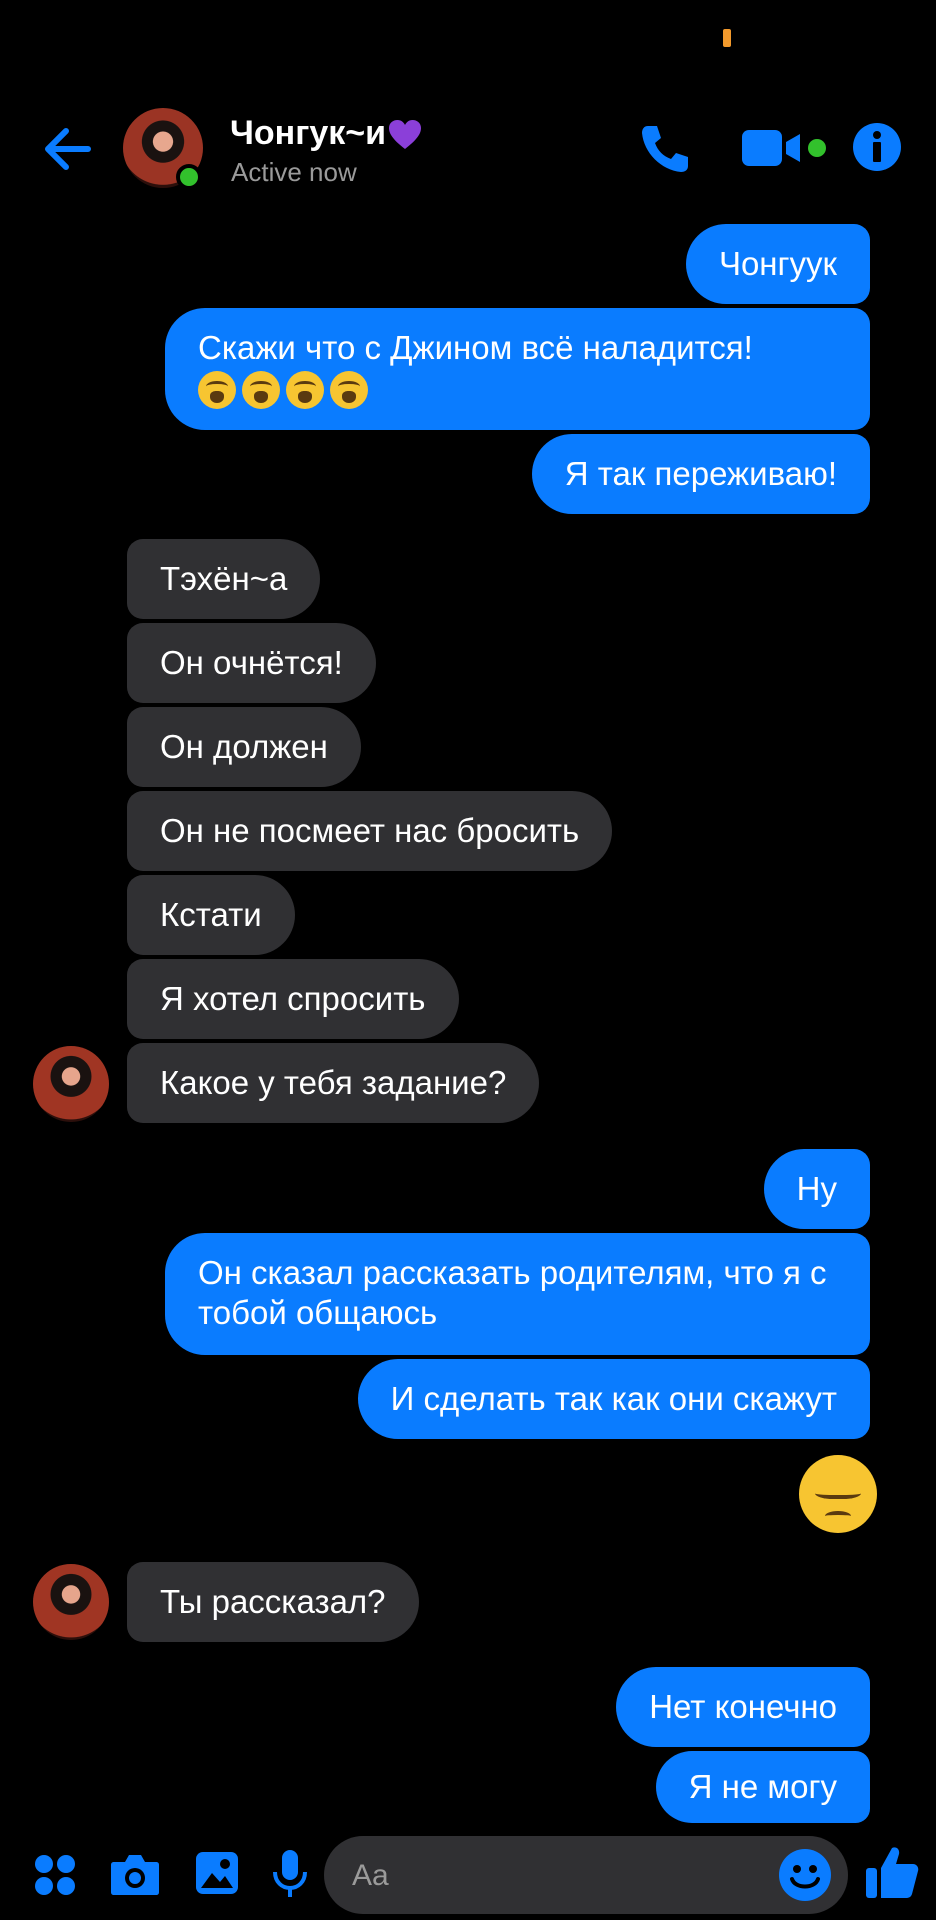 This screenshot has height=1920, width=936. I want to click on phone-icon, so click(665, 149).